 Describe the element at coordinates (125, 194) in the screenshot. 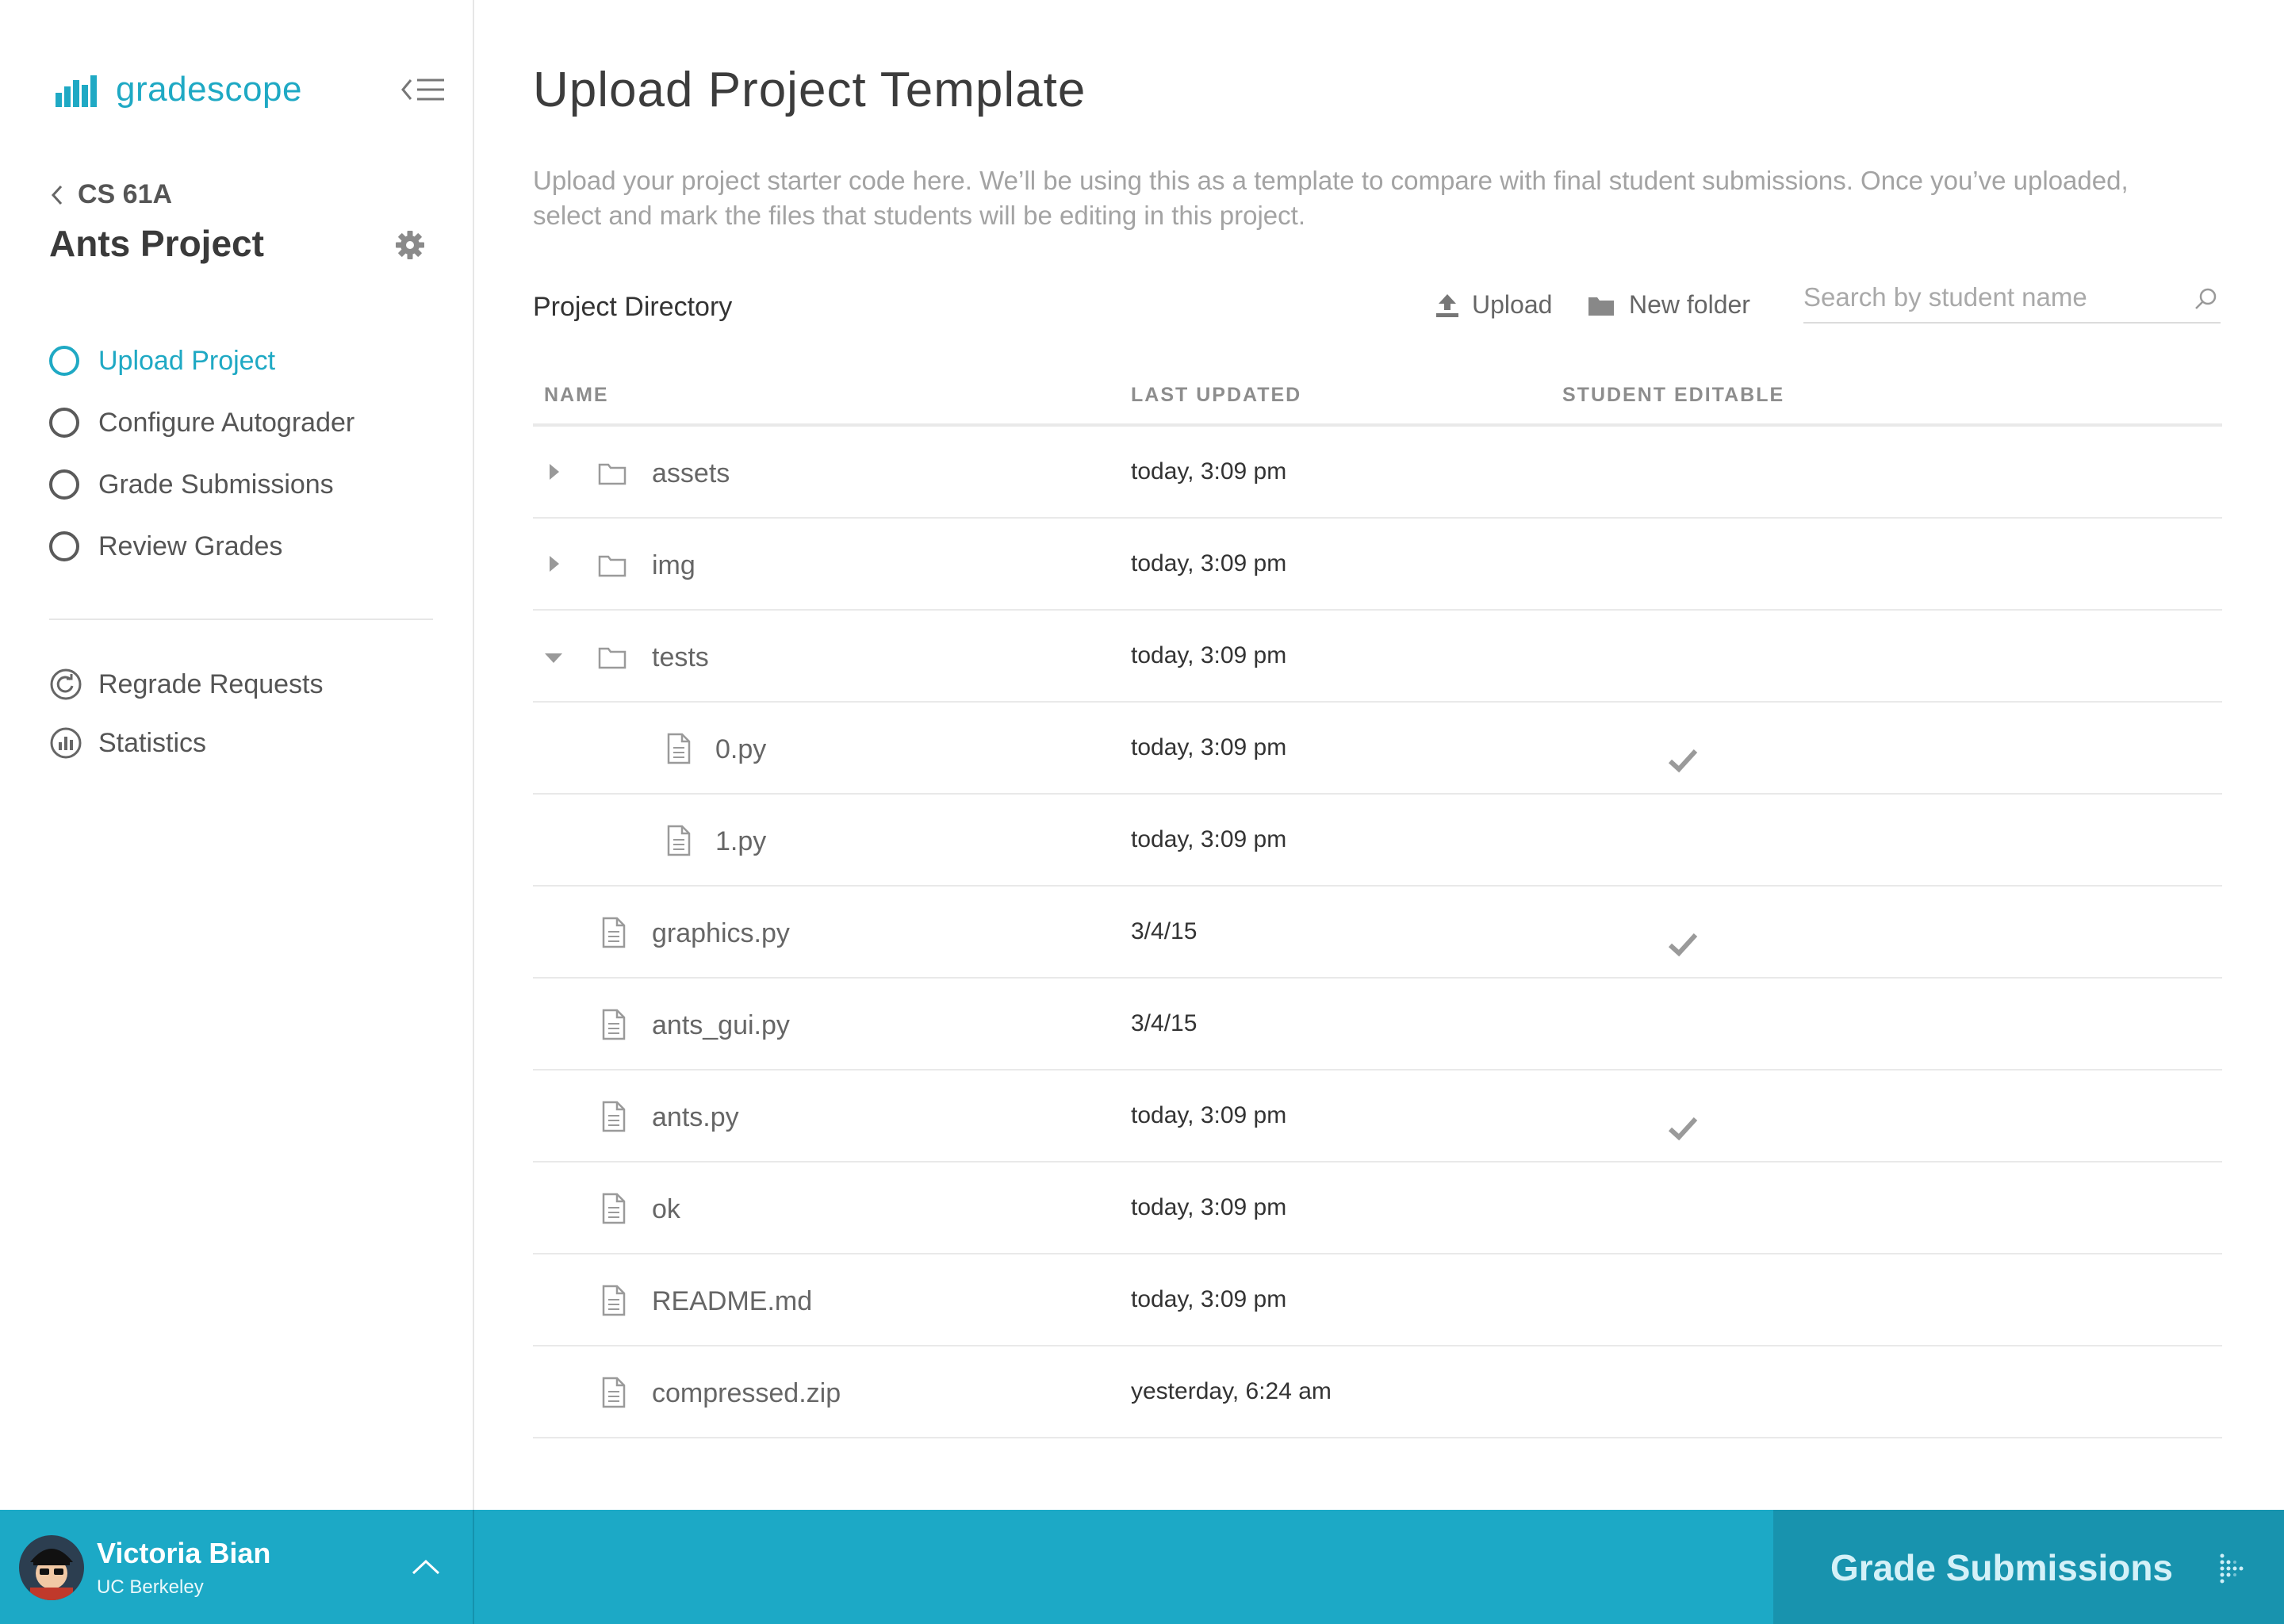

I see `course-name: CS 61A` at that location.